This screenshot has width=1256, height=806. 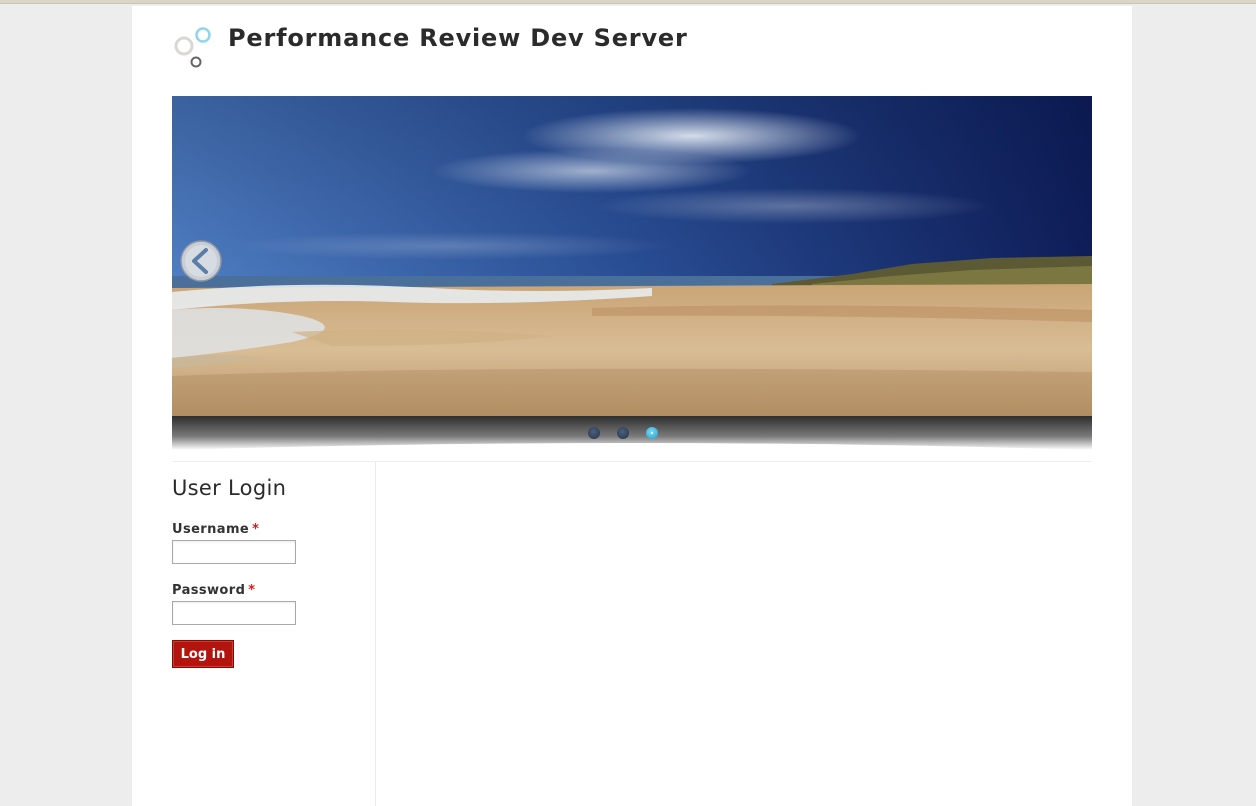 What do you see at coordinates (229, 488) in the screenshot?
I see `login-title: User Login` at bounding box center [229, 488].